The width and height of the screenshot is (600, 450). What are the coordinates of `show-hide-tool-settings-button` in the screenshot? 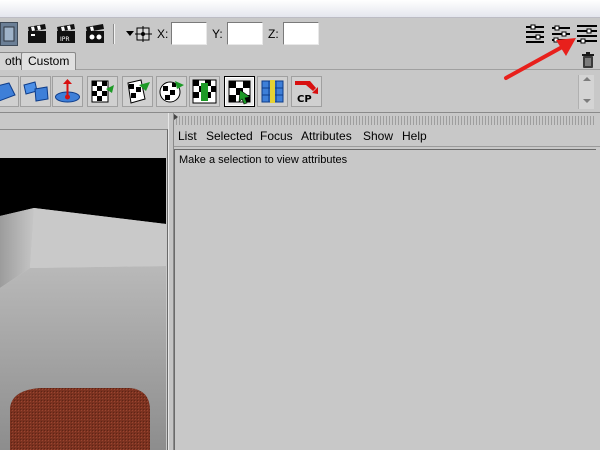 It's located at (561, 34).